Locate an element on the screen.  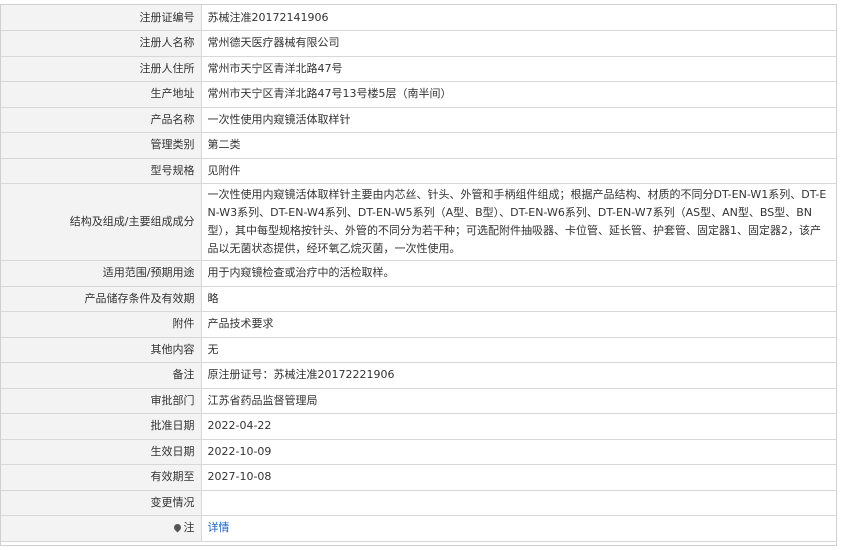
table-row: 管理类别 第二类 is located at coordinates (418, 145).